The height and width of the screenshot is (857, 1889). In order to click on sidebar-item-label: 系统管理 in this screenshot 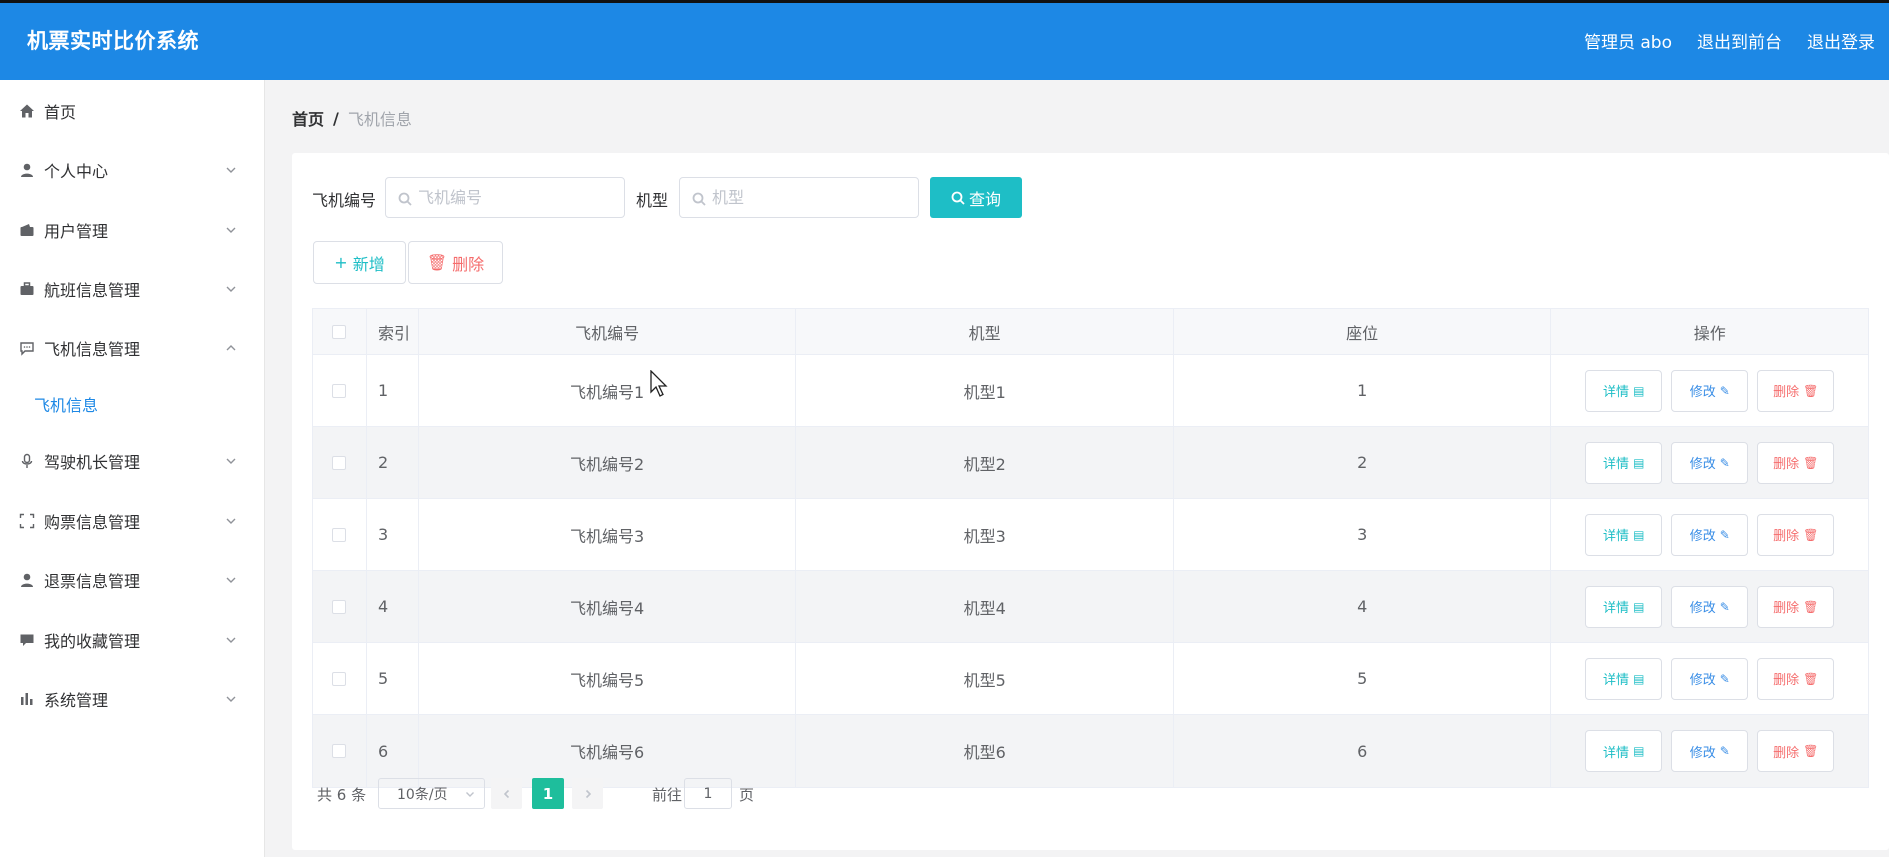, I will do `click(76, 700)`.